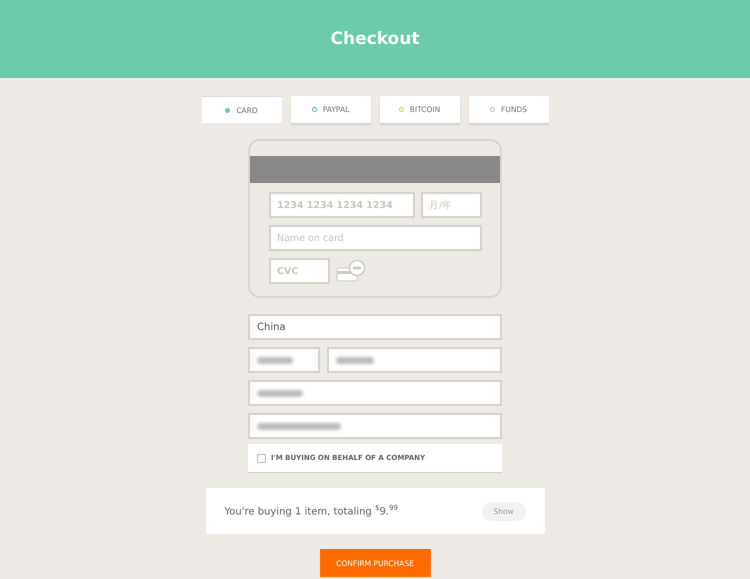 This screenshot has height=579, width=750. I want to click on page-title: Checkout, so click(375, 39).